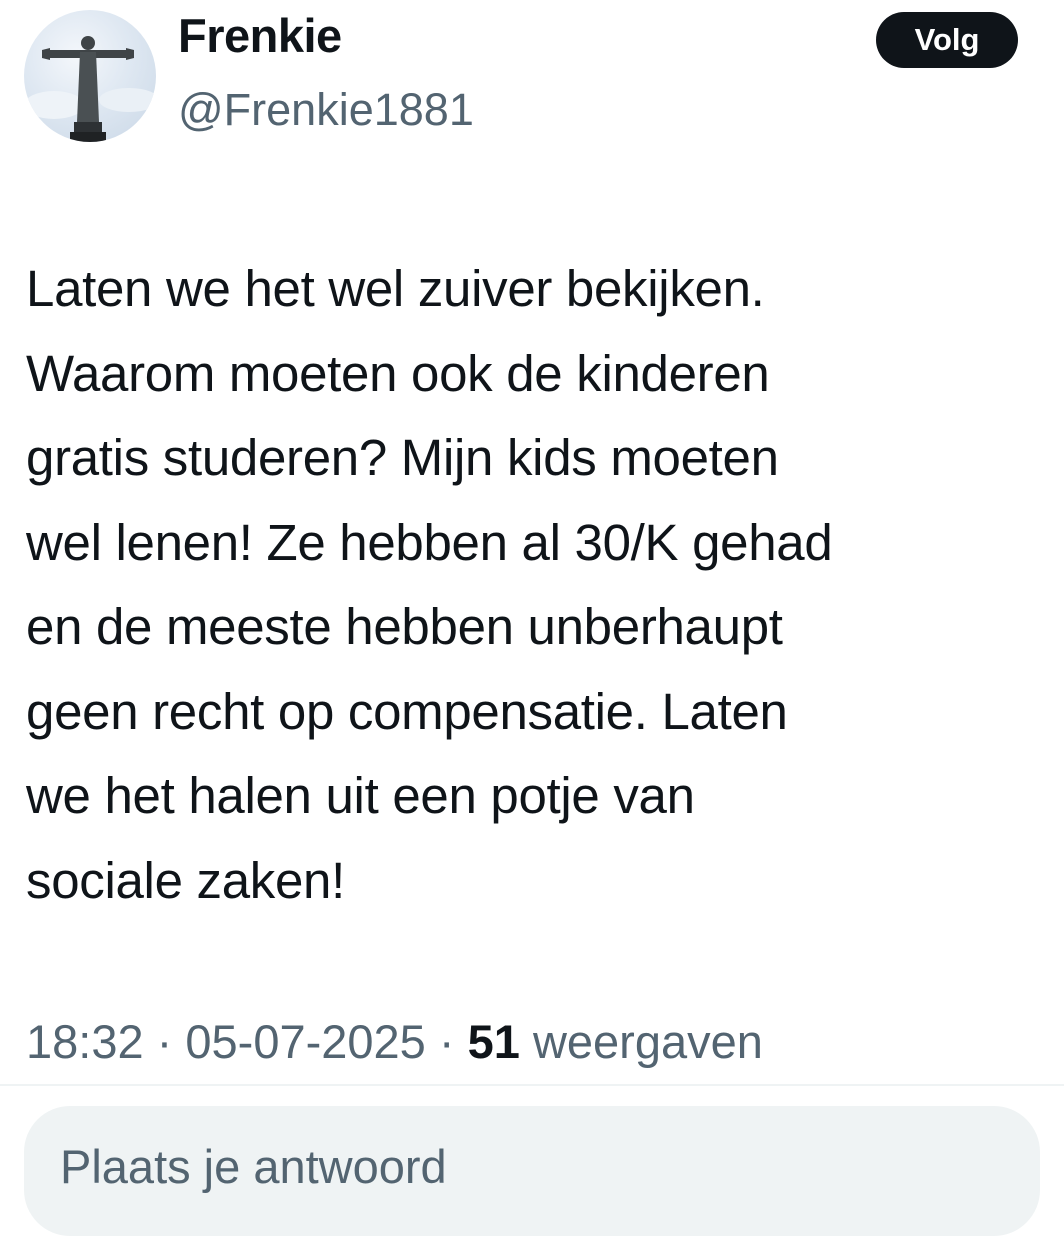 The image size is (1064, 1236). Describe the element at coordinates (493, 1041) in the screenshot. I see `views-count: 51` at that location.